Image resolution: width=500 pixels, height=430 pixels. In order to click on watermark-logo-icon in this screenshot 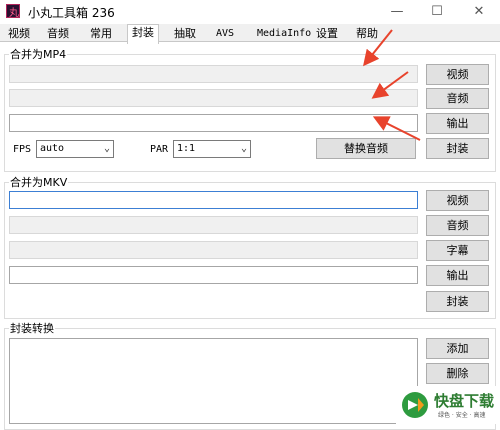, I will do `click(415, 405)`.